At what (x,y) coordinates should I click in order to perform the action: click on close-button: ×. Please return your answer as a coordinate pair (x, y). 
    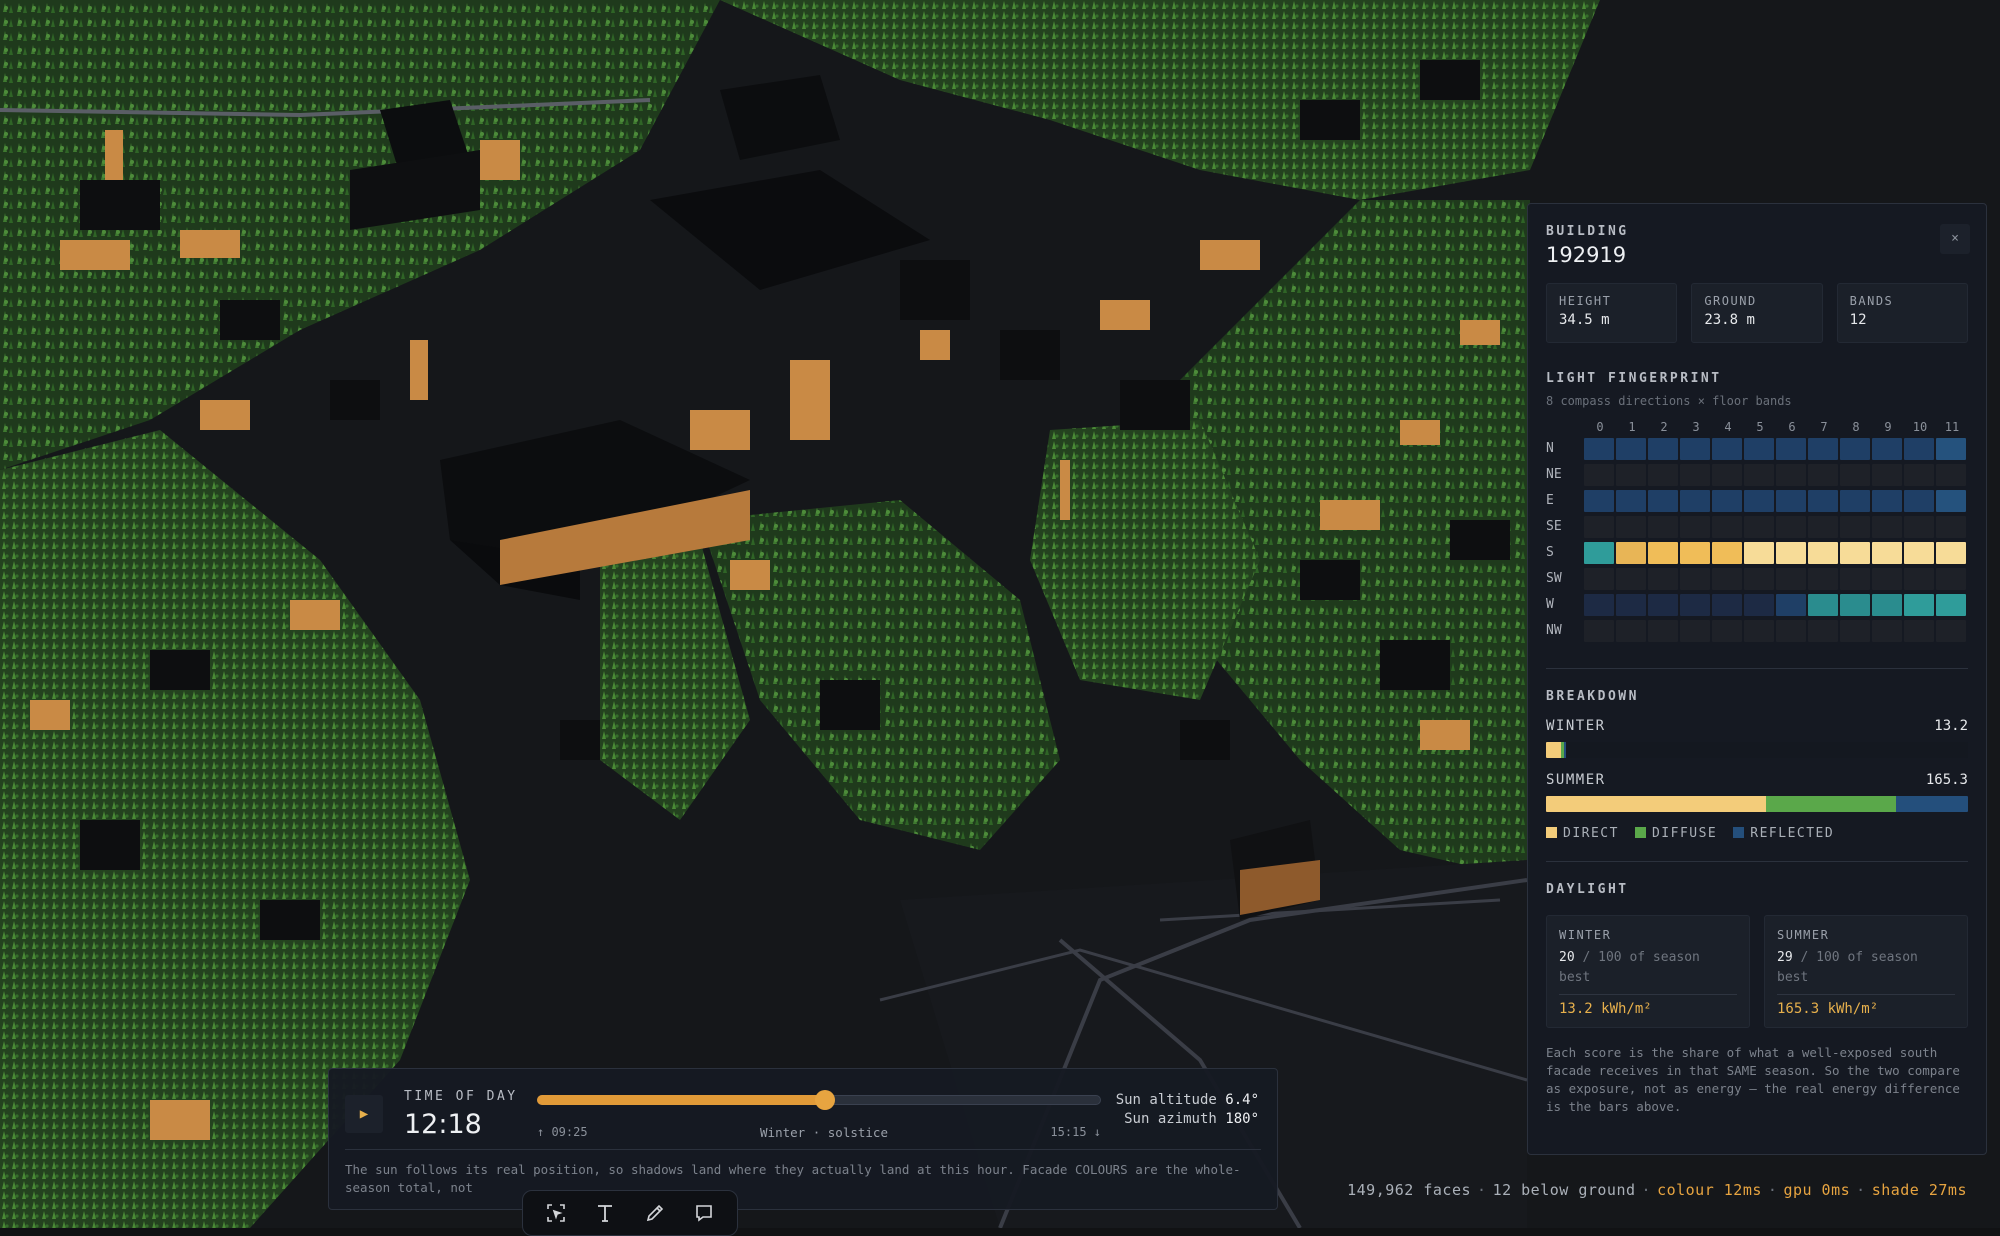
    Looking at the image, I should click on (1955, 239).